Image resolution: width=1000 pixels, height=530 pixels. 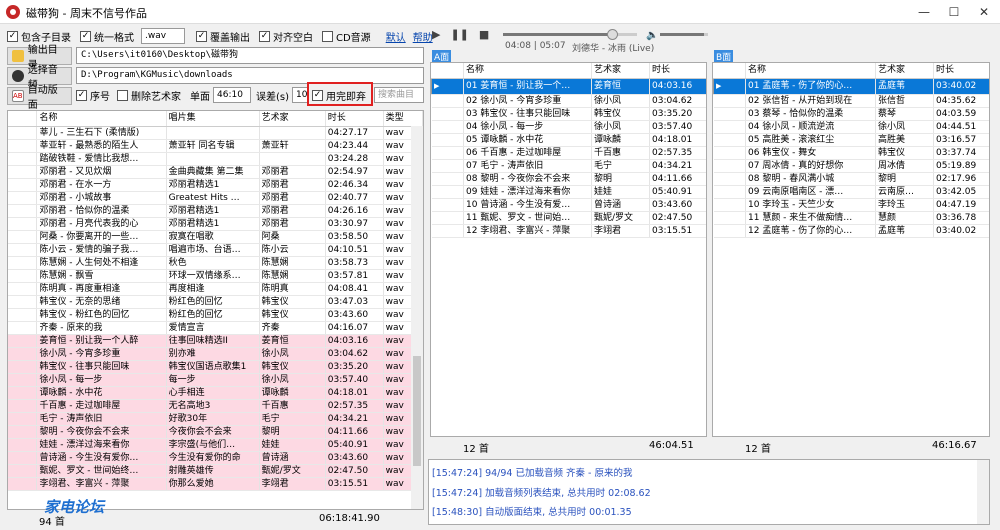 I want to click on b-col-artist: 艺术家, so click(x=904, y=71).